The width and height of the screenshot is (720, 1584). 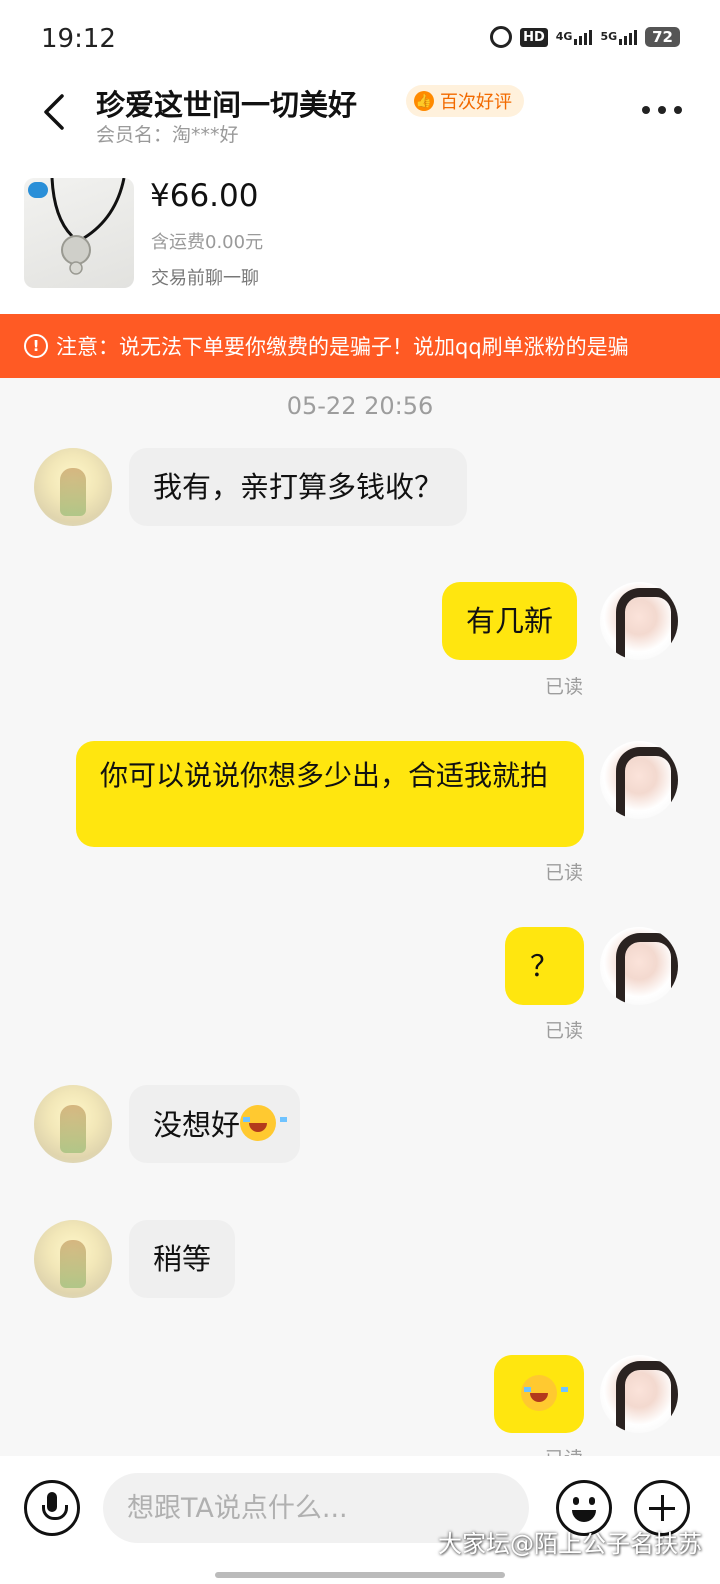 I want to click on battery-icon: 72, so click(x=662, y=37).